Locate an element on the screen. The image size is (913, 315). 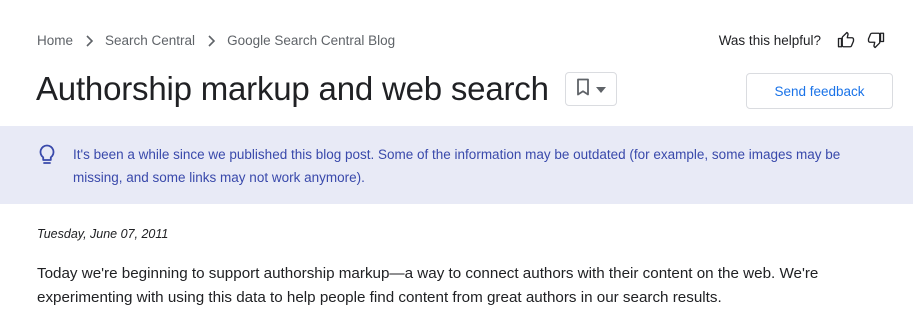
thumb-down-icon is located at coordinates (876, 40).